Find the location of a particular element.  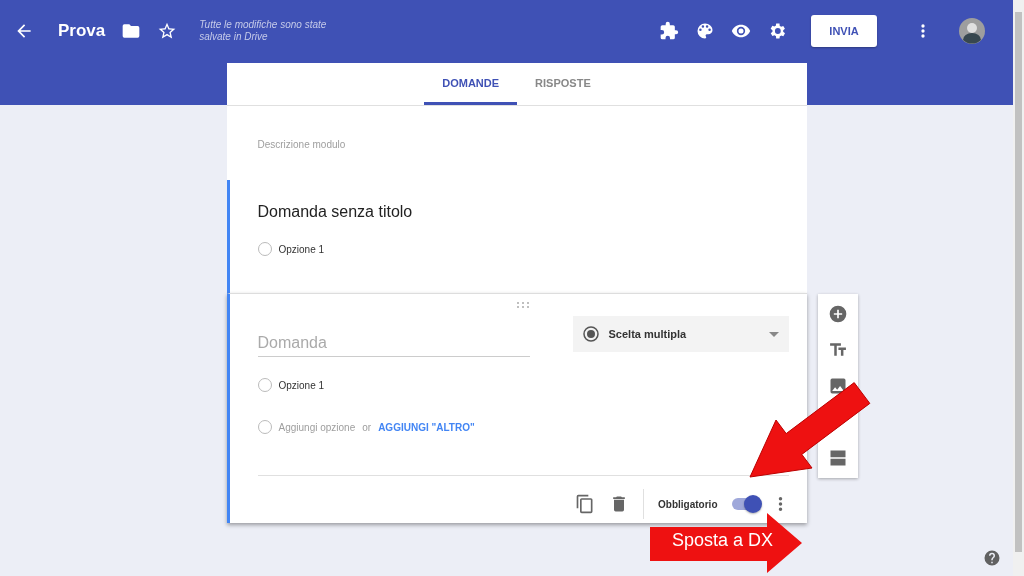

tab: RISPOSTE is located at coordinates (563, 84).